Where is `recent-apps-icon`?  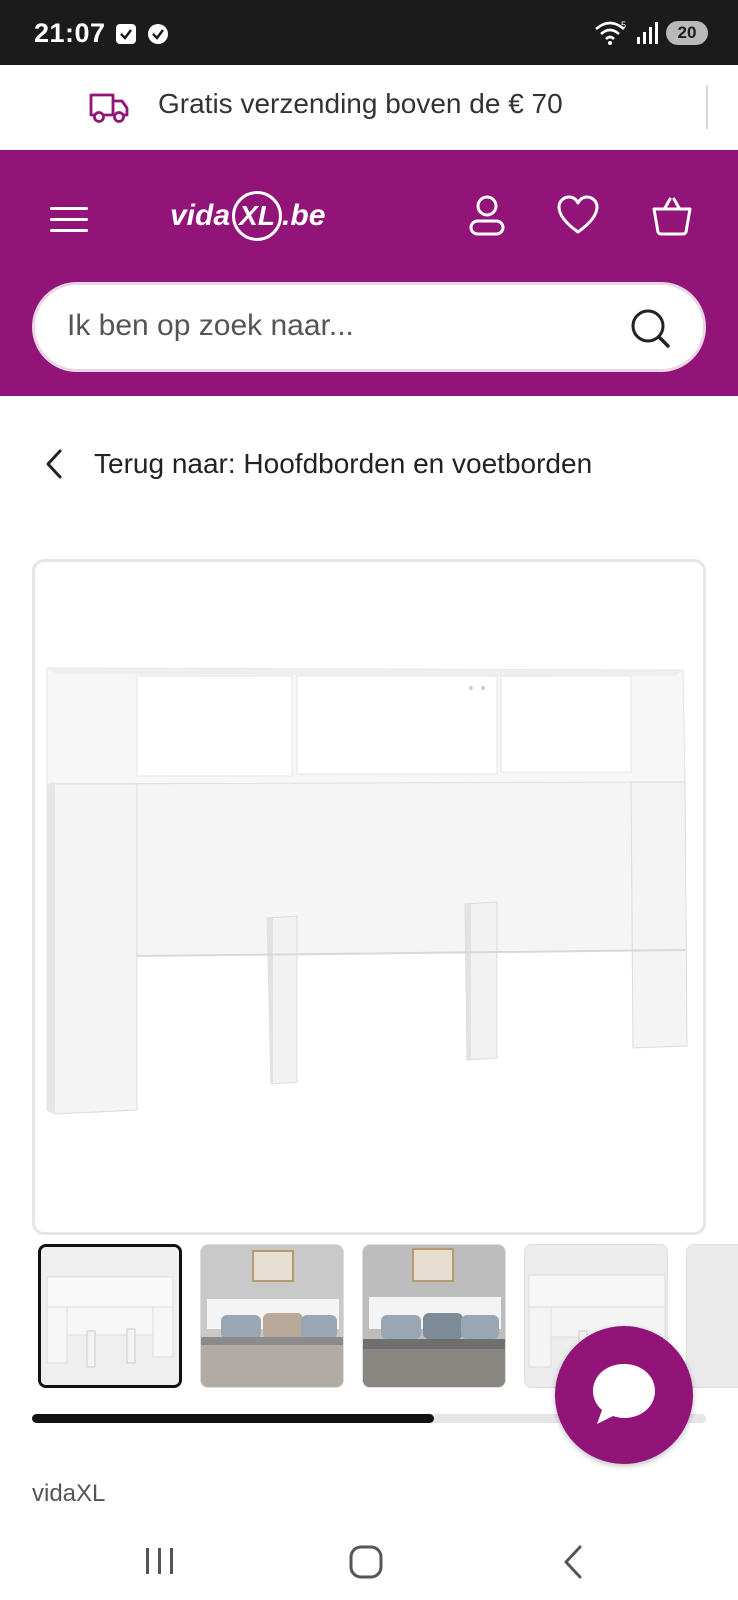 recent-apps-icon is located at coordinates (160, 1561).